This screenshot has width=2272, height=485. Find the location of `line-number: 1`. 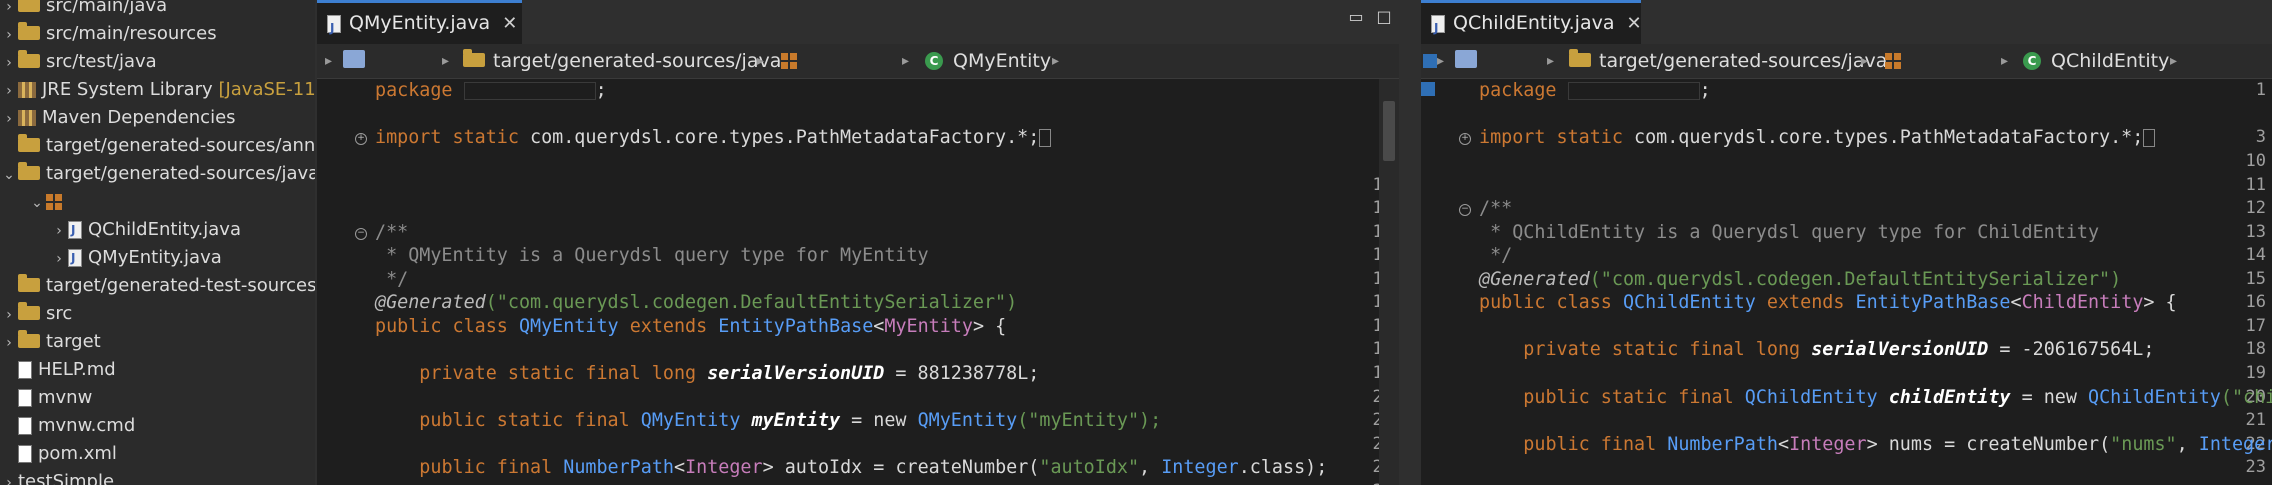

line-number: 1 is located at coordinates (2260, 90).